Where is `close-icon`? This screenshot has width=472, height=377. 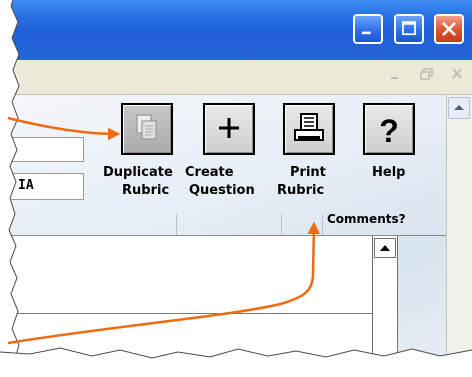
close-icon is located at coordinates (449, 29).